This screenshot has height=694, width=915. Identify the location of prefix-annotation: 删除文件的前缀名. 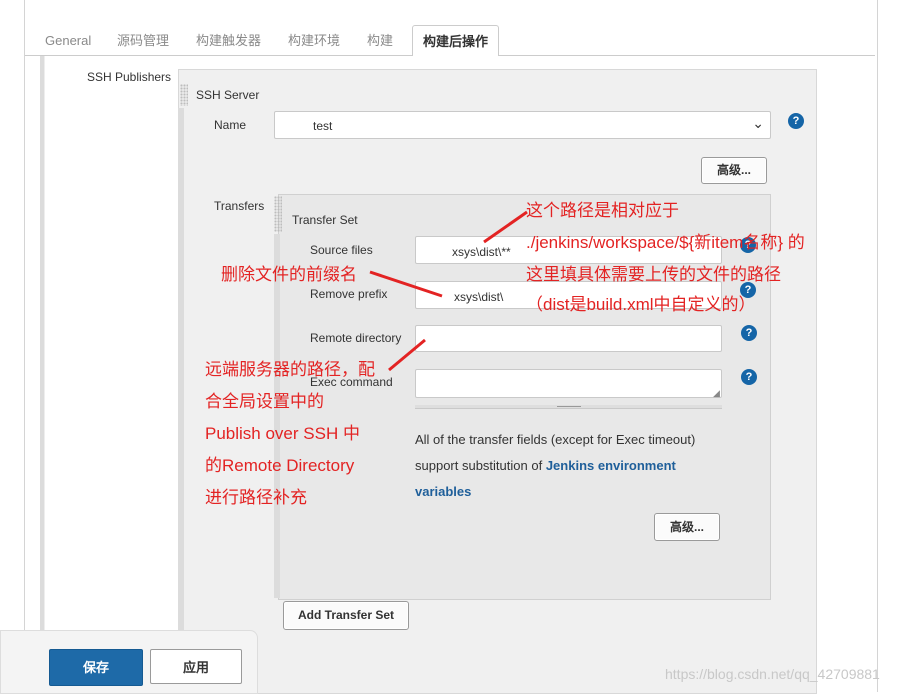
(289, 274).